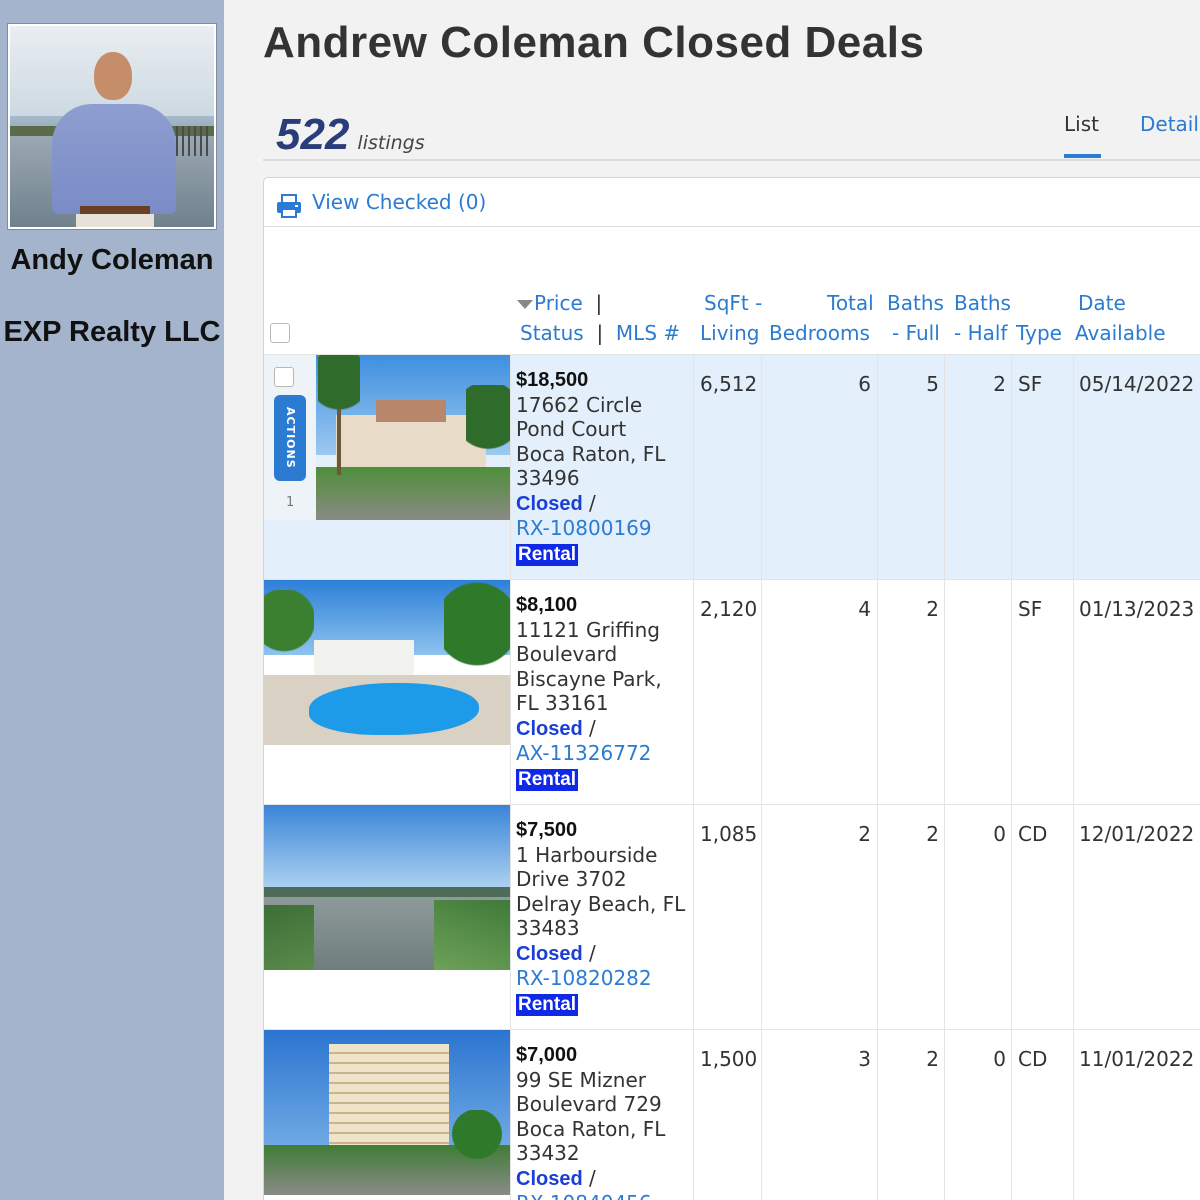  What do you see at coordinates (571, 429) in the screenshot?
I see `address-line: Pond Court` at bounding box center [571, 429].